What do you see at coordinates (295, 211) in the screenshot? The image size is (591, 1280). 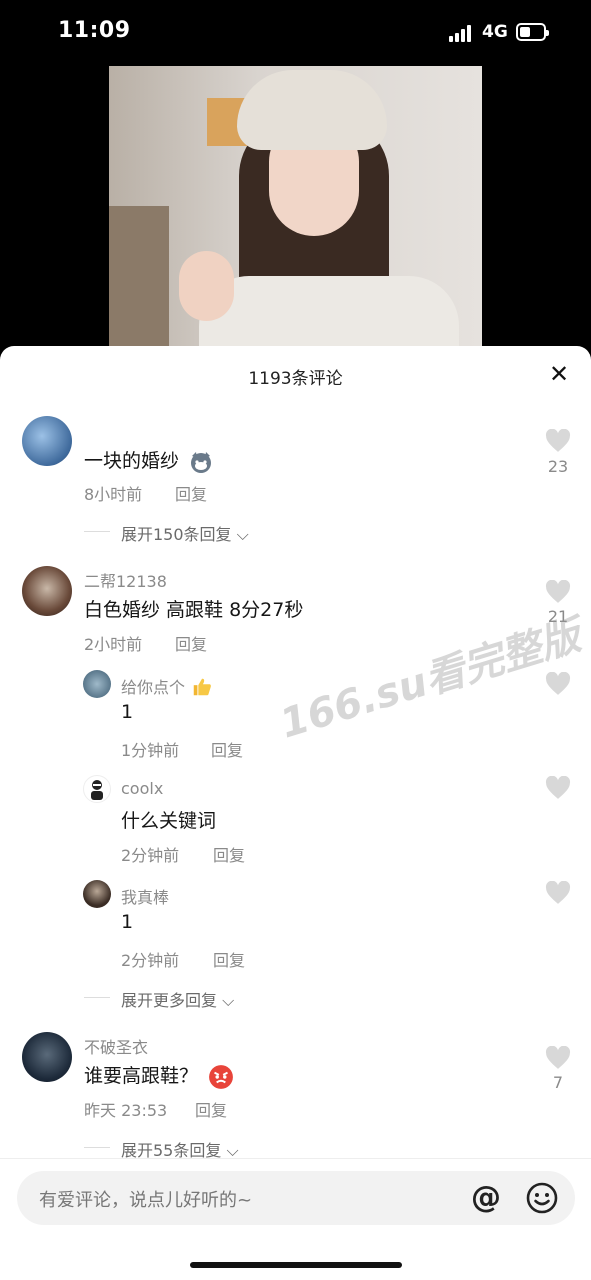 I see `video-player` at bounding box center [295, 211].